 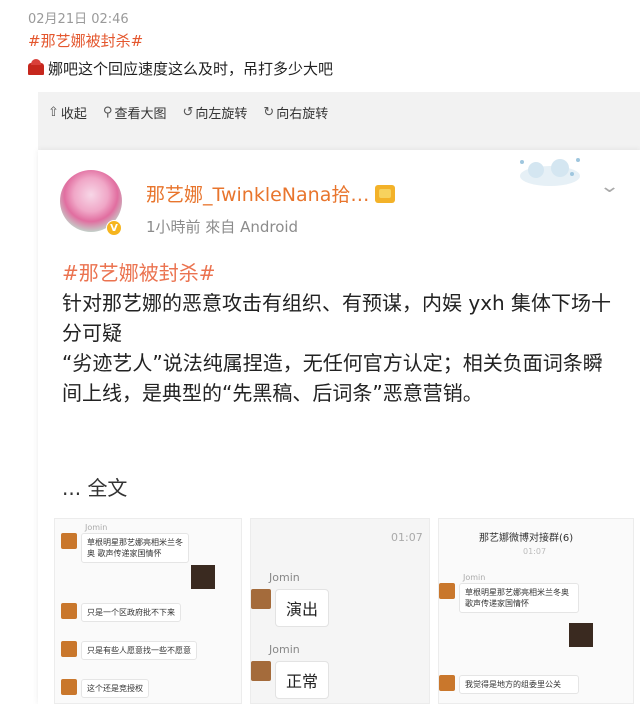 What do you see at coordinates (342, 273) in the screenshot?
I see `body-hashtag: #那艺娜被封杀#` at bounding box center [342, 273].